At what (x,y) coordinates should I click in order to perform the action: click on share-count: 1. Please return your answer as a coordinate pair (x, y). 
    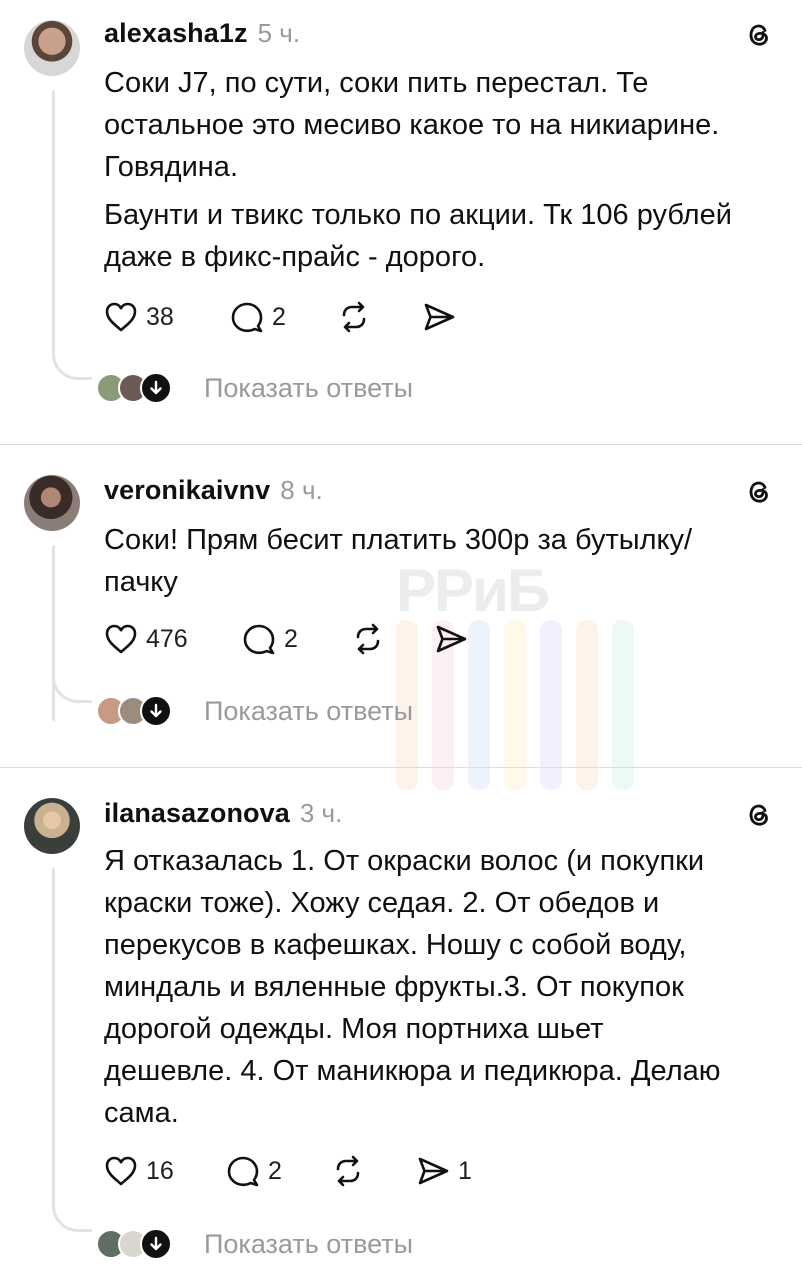
    Looking at the image, I should click on (465, 1170).